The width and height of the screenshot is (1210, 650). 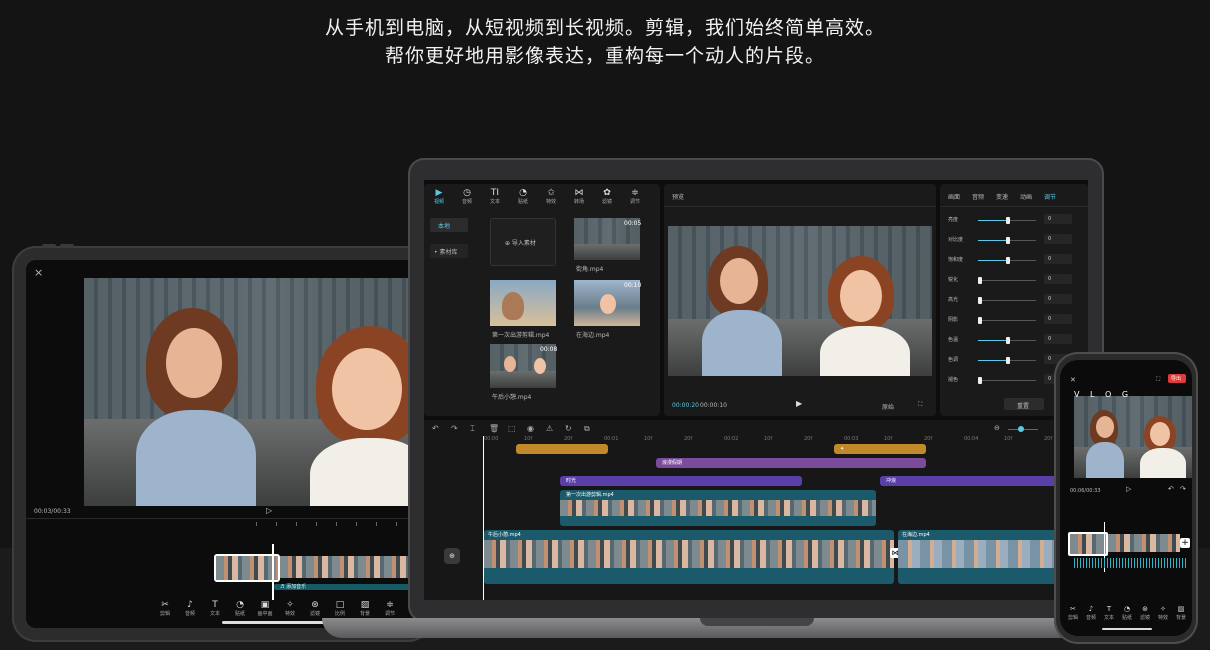 I want to click on media-thumb-trip, so click(x=523, y=303).